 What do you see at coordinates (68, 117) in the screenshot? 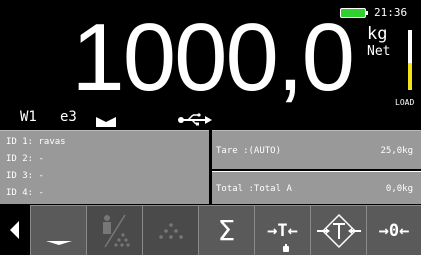
I see `division-indicator: e3` at bounding box center [68, 117].